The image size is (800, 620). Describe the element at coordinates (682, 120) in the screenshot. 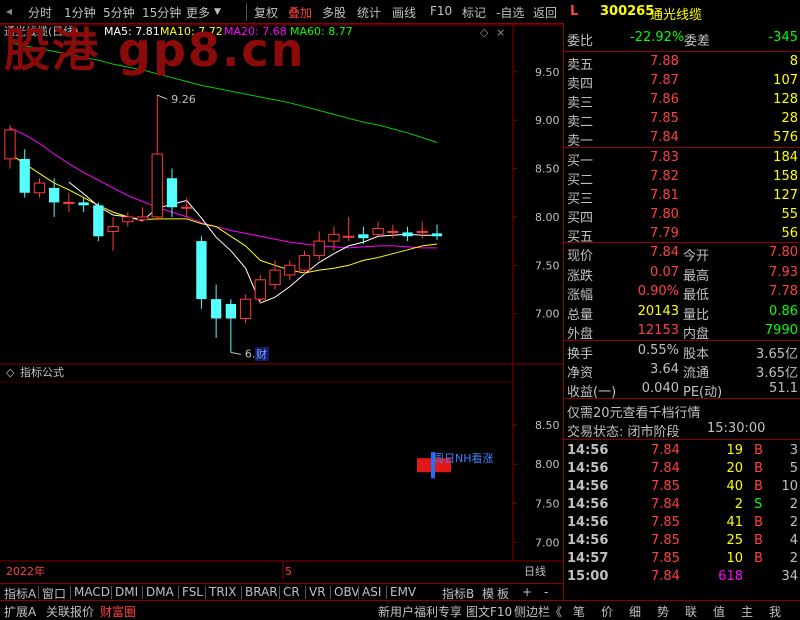

I see `sell-row: 卖二 7.85 28` at that location.